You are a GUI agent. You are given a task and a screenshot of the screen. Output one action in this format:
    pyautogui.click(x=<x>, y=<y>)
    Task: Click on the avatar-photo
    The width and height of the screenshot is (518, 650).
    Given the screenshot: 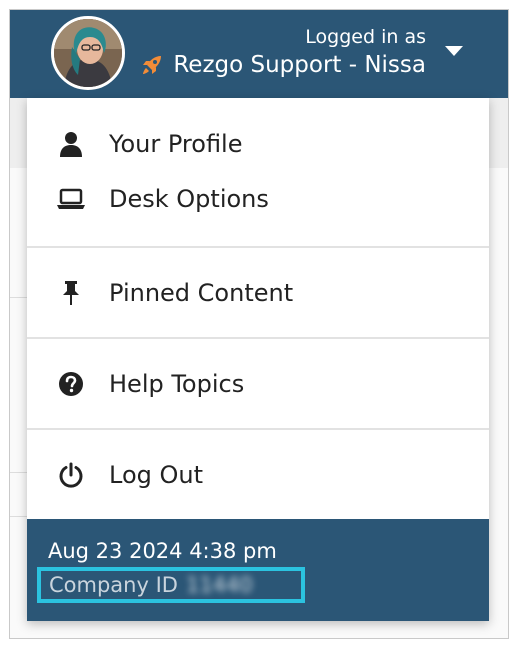 What is the action you would take?
    pyautogui.click(x=88, y=53)
    